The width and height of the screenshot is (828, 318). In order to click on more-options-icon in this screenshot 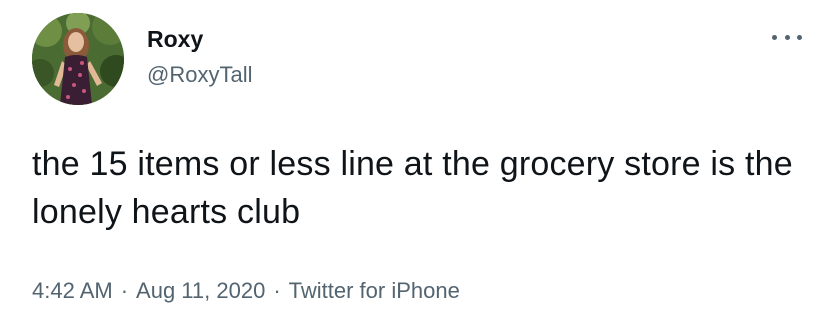, I will do `click(787, 37)`.